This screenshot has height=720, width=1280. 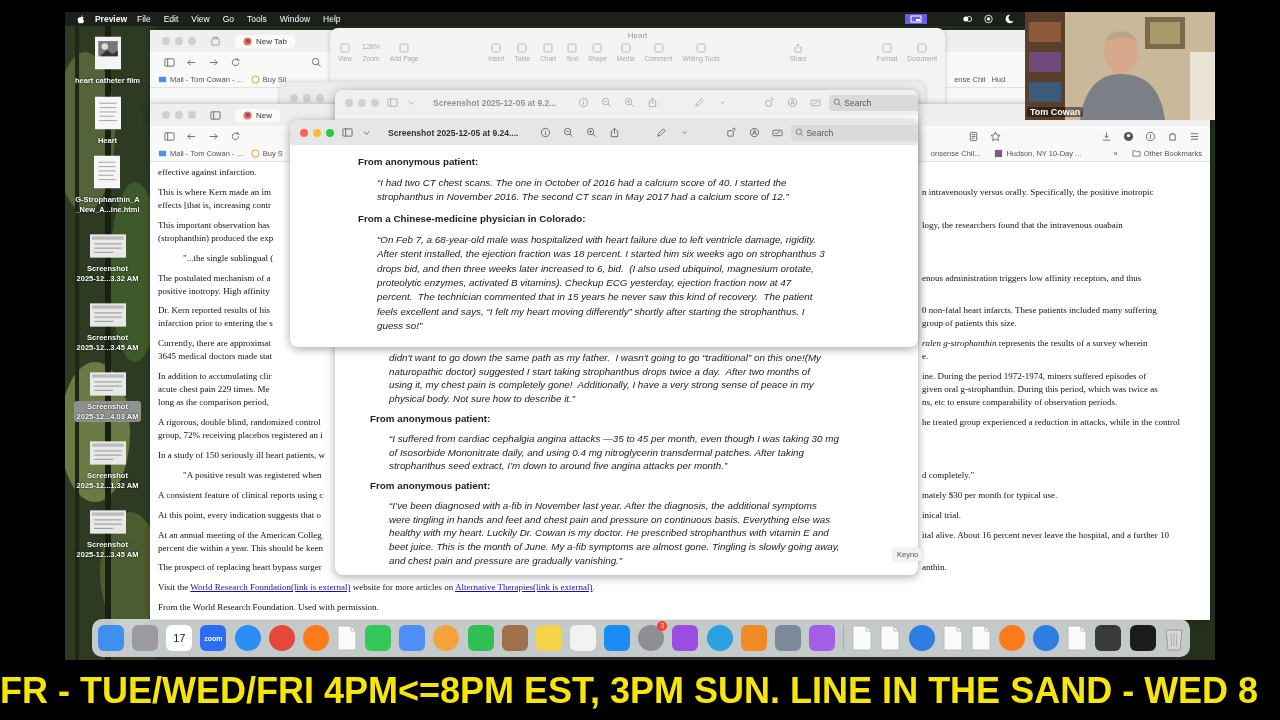 What do you see at coordinates (629, 691) in the screenshot?
I see `news-ticker: FR - TUE/WED/FRI 4PM<=8PM EST, 3PM SUN. LINE IN THE SAND - WED 8` at bounding box center [629, 691].